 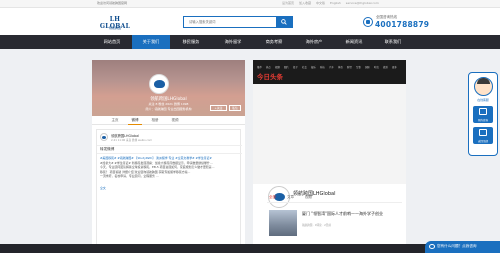 I want to click on weibo-tabs: 主页 微博 相册 视频, so click(x=168, y=120).